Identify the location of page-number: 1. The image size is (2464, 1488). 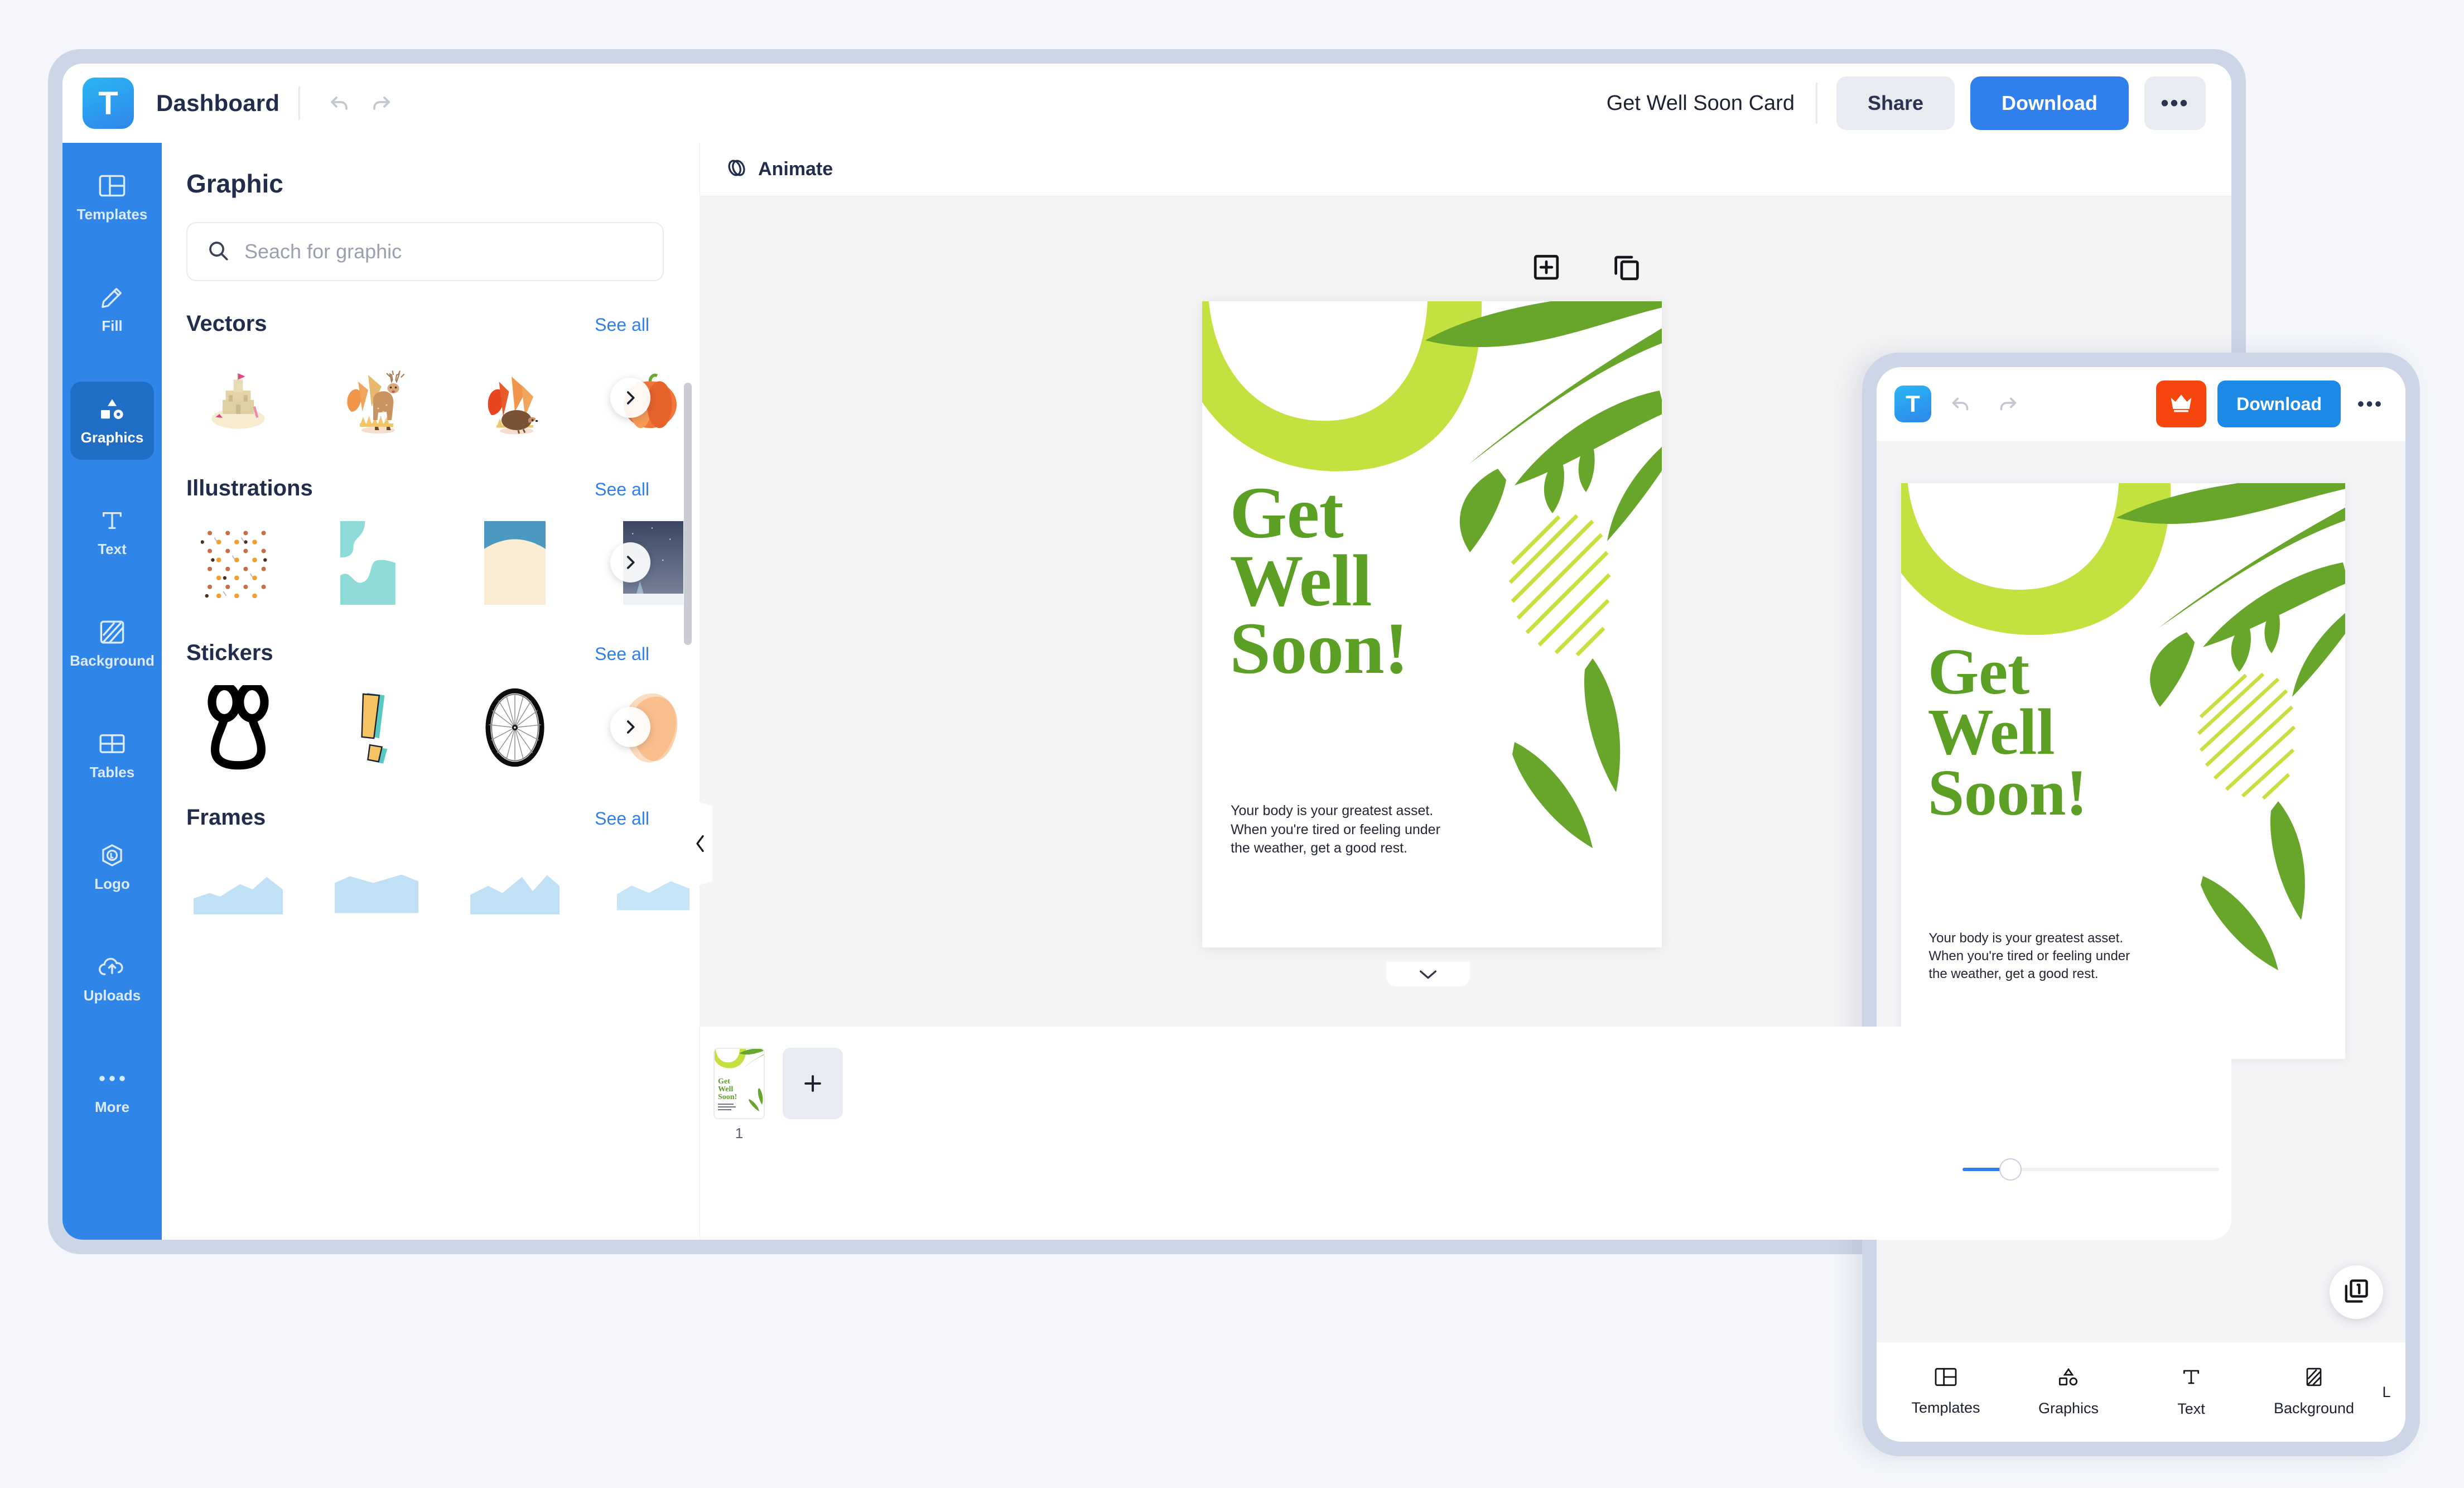
(740, 1133).